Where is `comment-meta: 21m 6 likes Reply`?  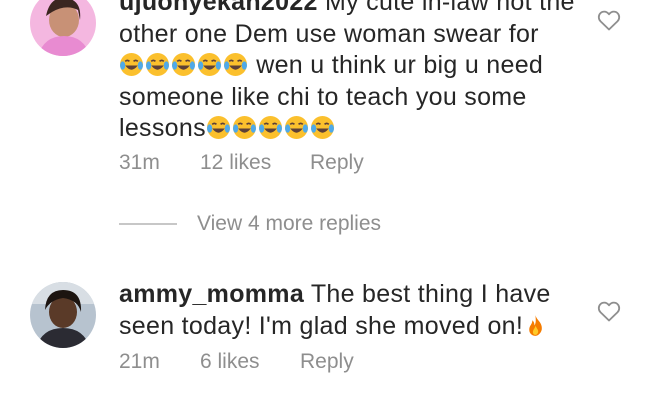
comment-meta: 21m 6 likes Reply is located at coordinates (236, 362).